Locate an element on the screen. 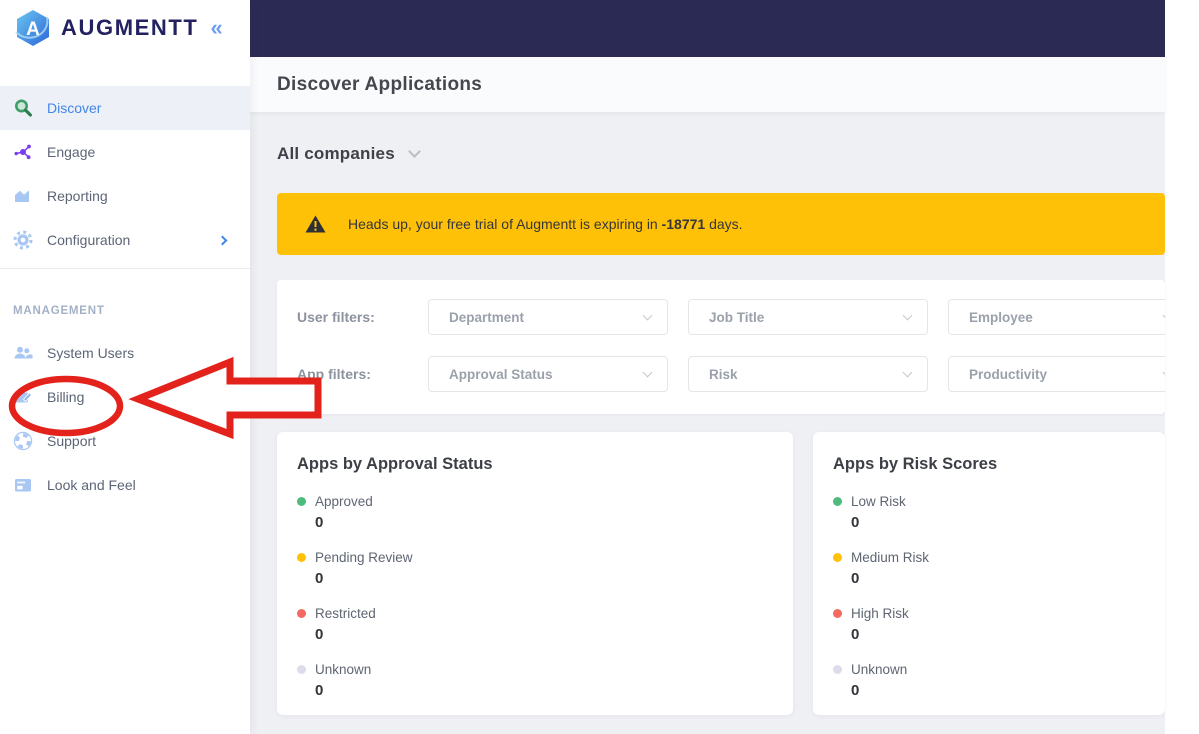 Image resolution: width=1199 pixels, height=734 pixels. page-title: Discover Applications is located at coordinates (380, 84).